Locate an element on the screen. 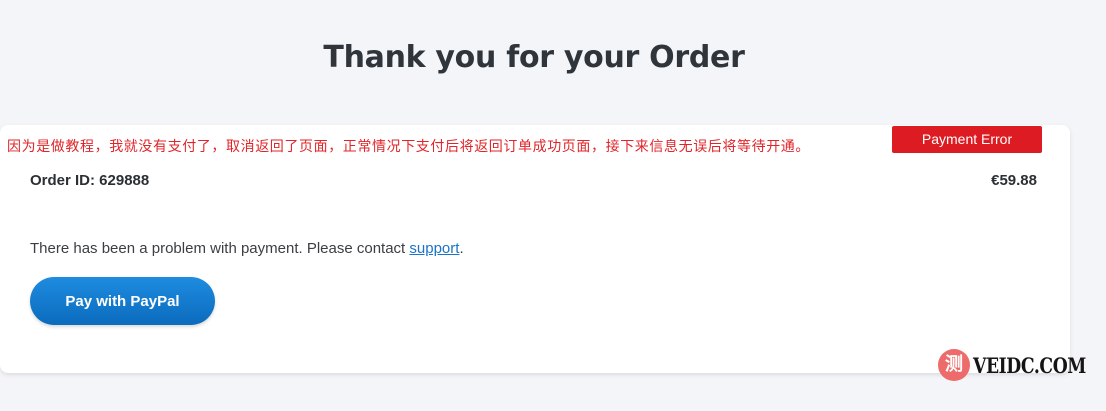 The image size is (1106, 411). page-title: Thank you for your Order is located at coordinates (534, 57).